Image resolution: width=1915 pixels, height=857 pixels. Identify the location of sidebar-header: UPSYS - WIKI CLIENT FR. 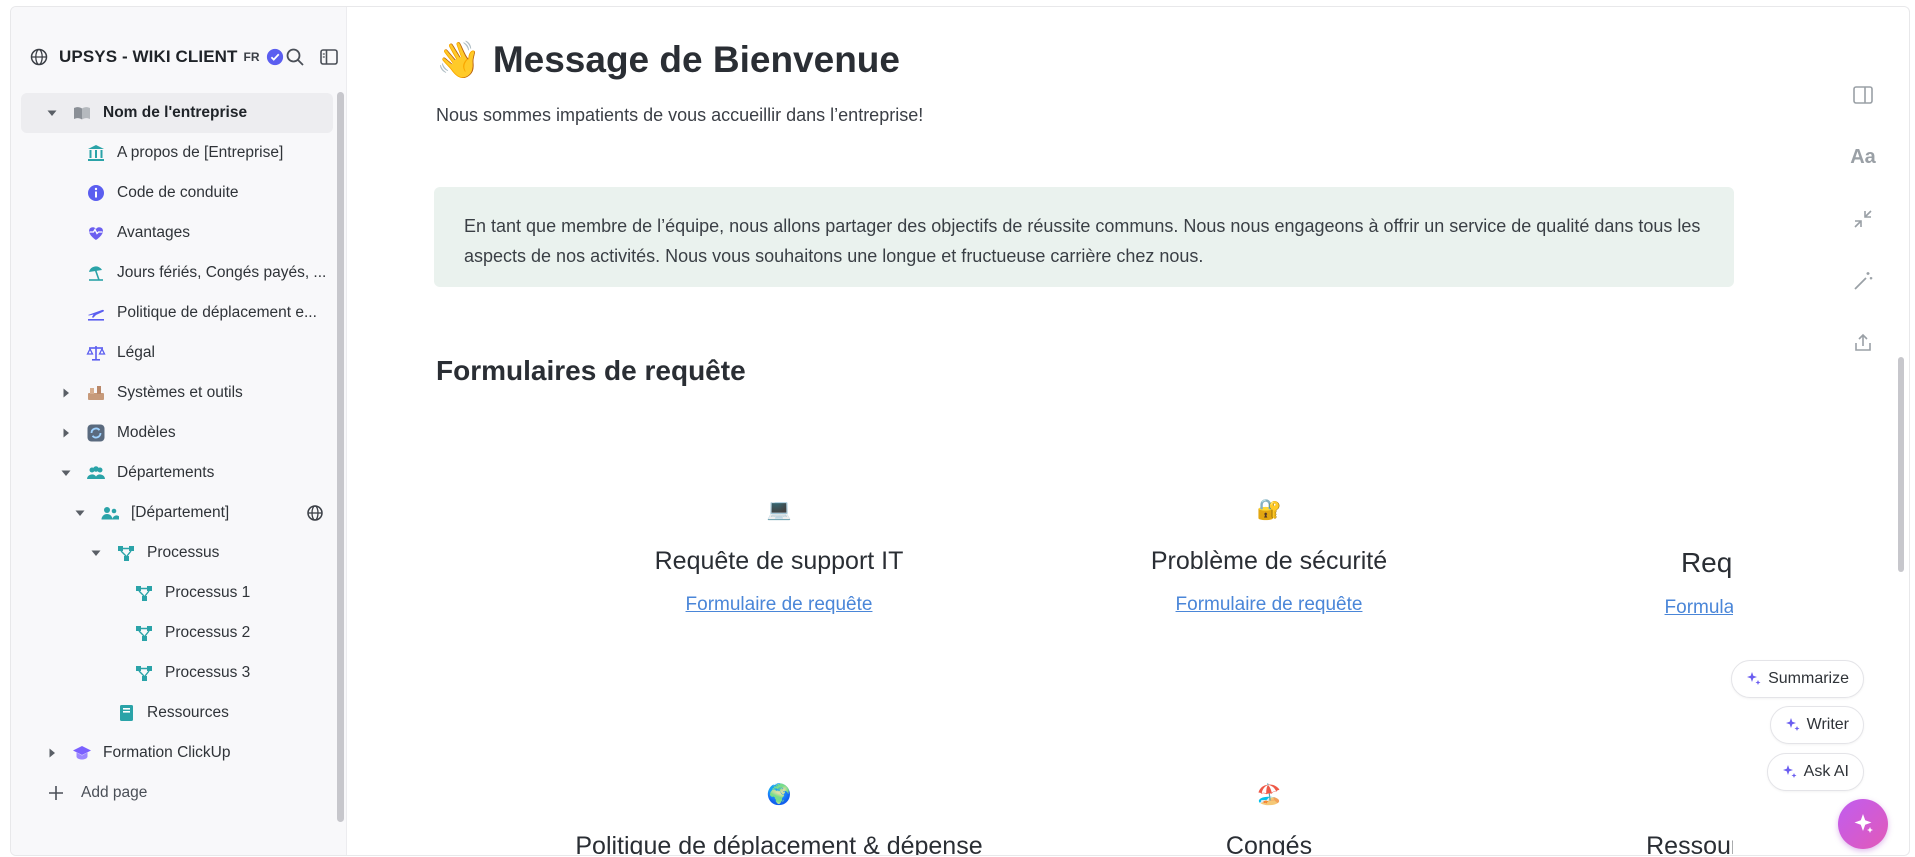
(184, 57).